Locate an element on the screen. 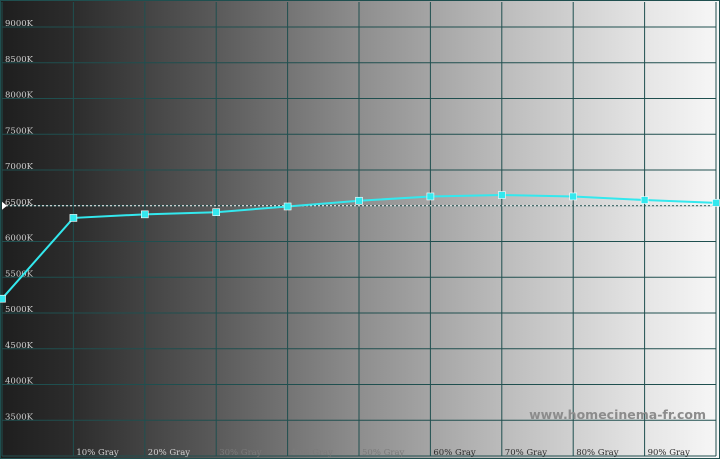 The height and width of the screenshot is (459, 720). y-tick-label: 8500K is located at coordinates (19, 60).